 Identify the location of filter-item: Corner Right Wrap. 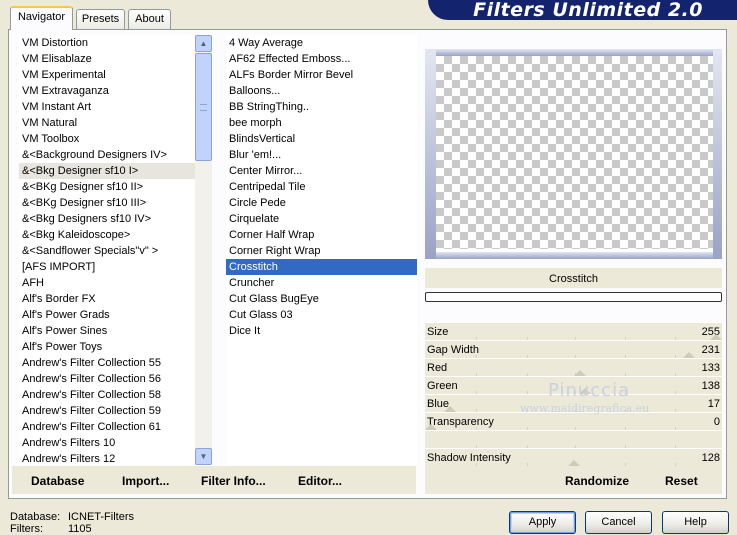
(321, 251).